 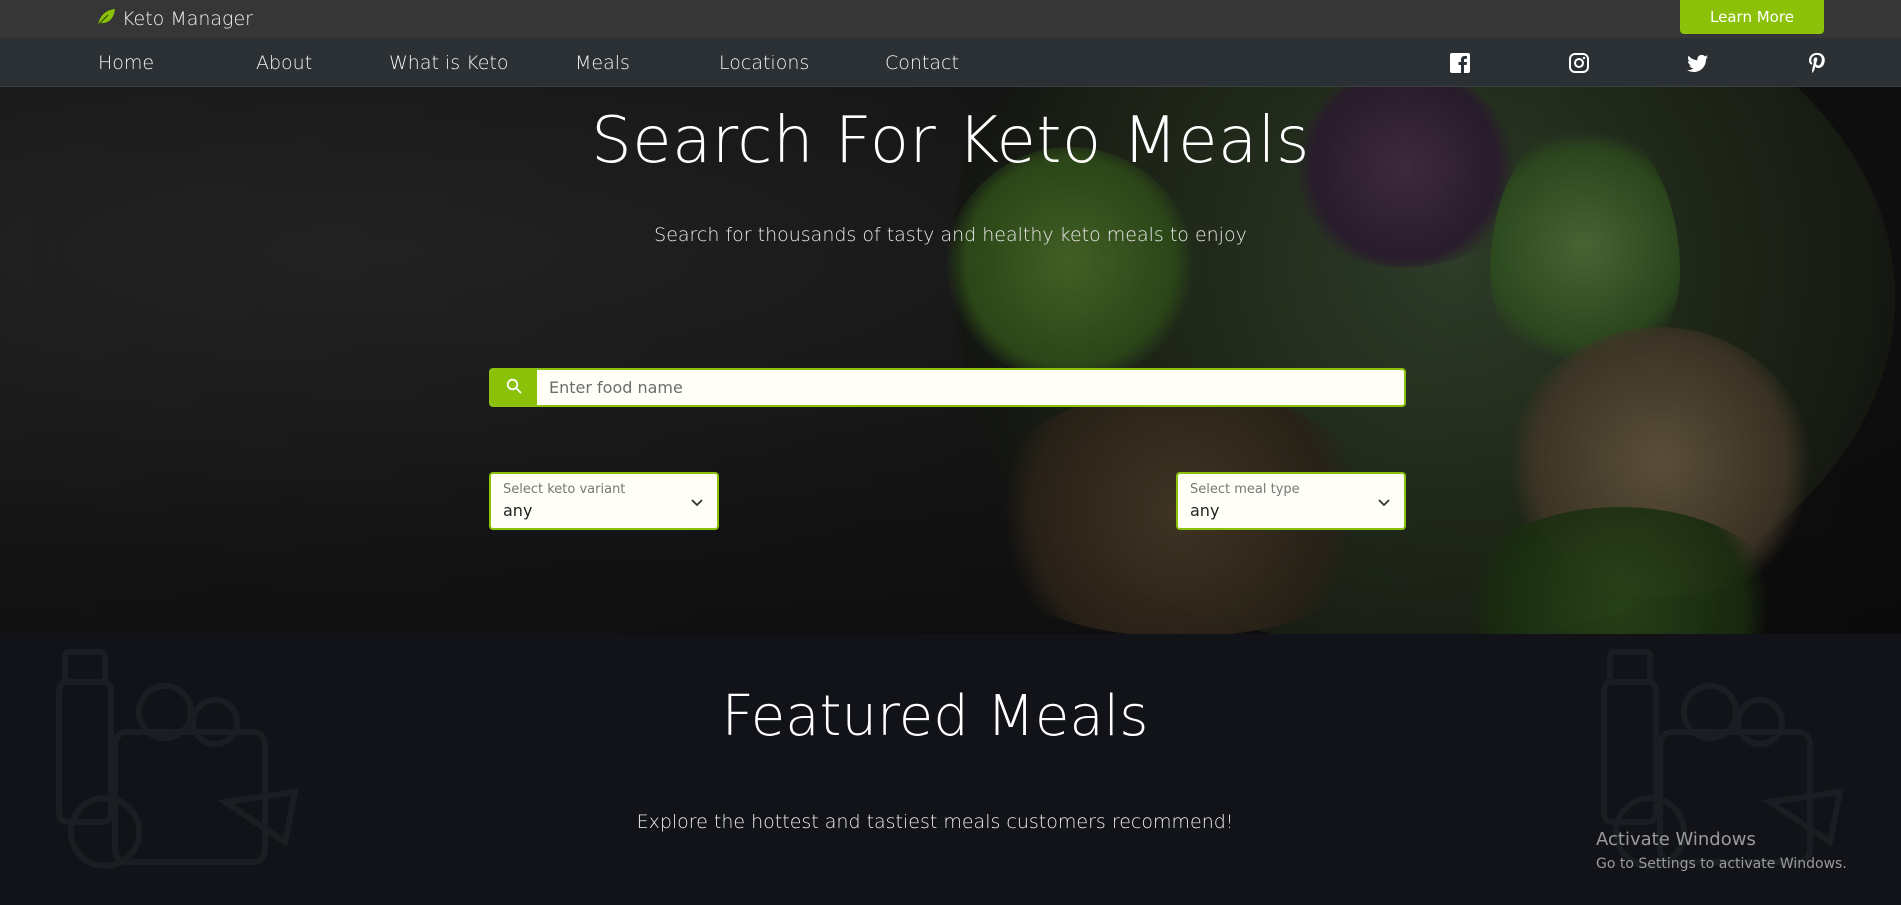 What do you see at coordinates (106, 19) in the screenshot?
I see `leaf-icon` at bounding box center [106, 19].